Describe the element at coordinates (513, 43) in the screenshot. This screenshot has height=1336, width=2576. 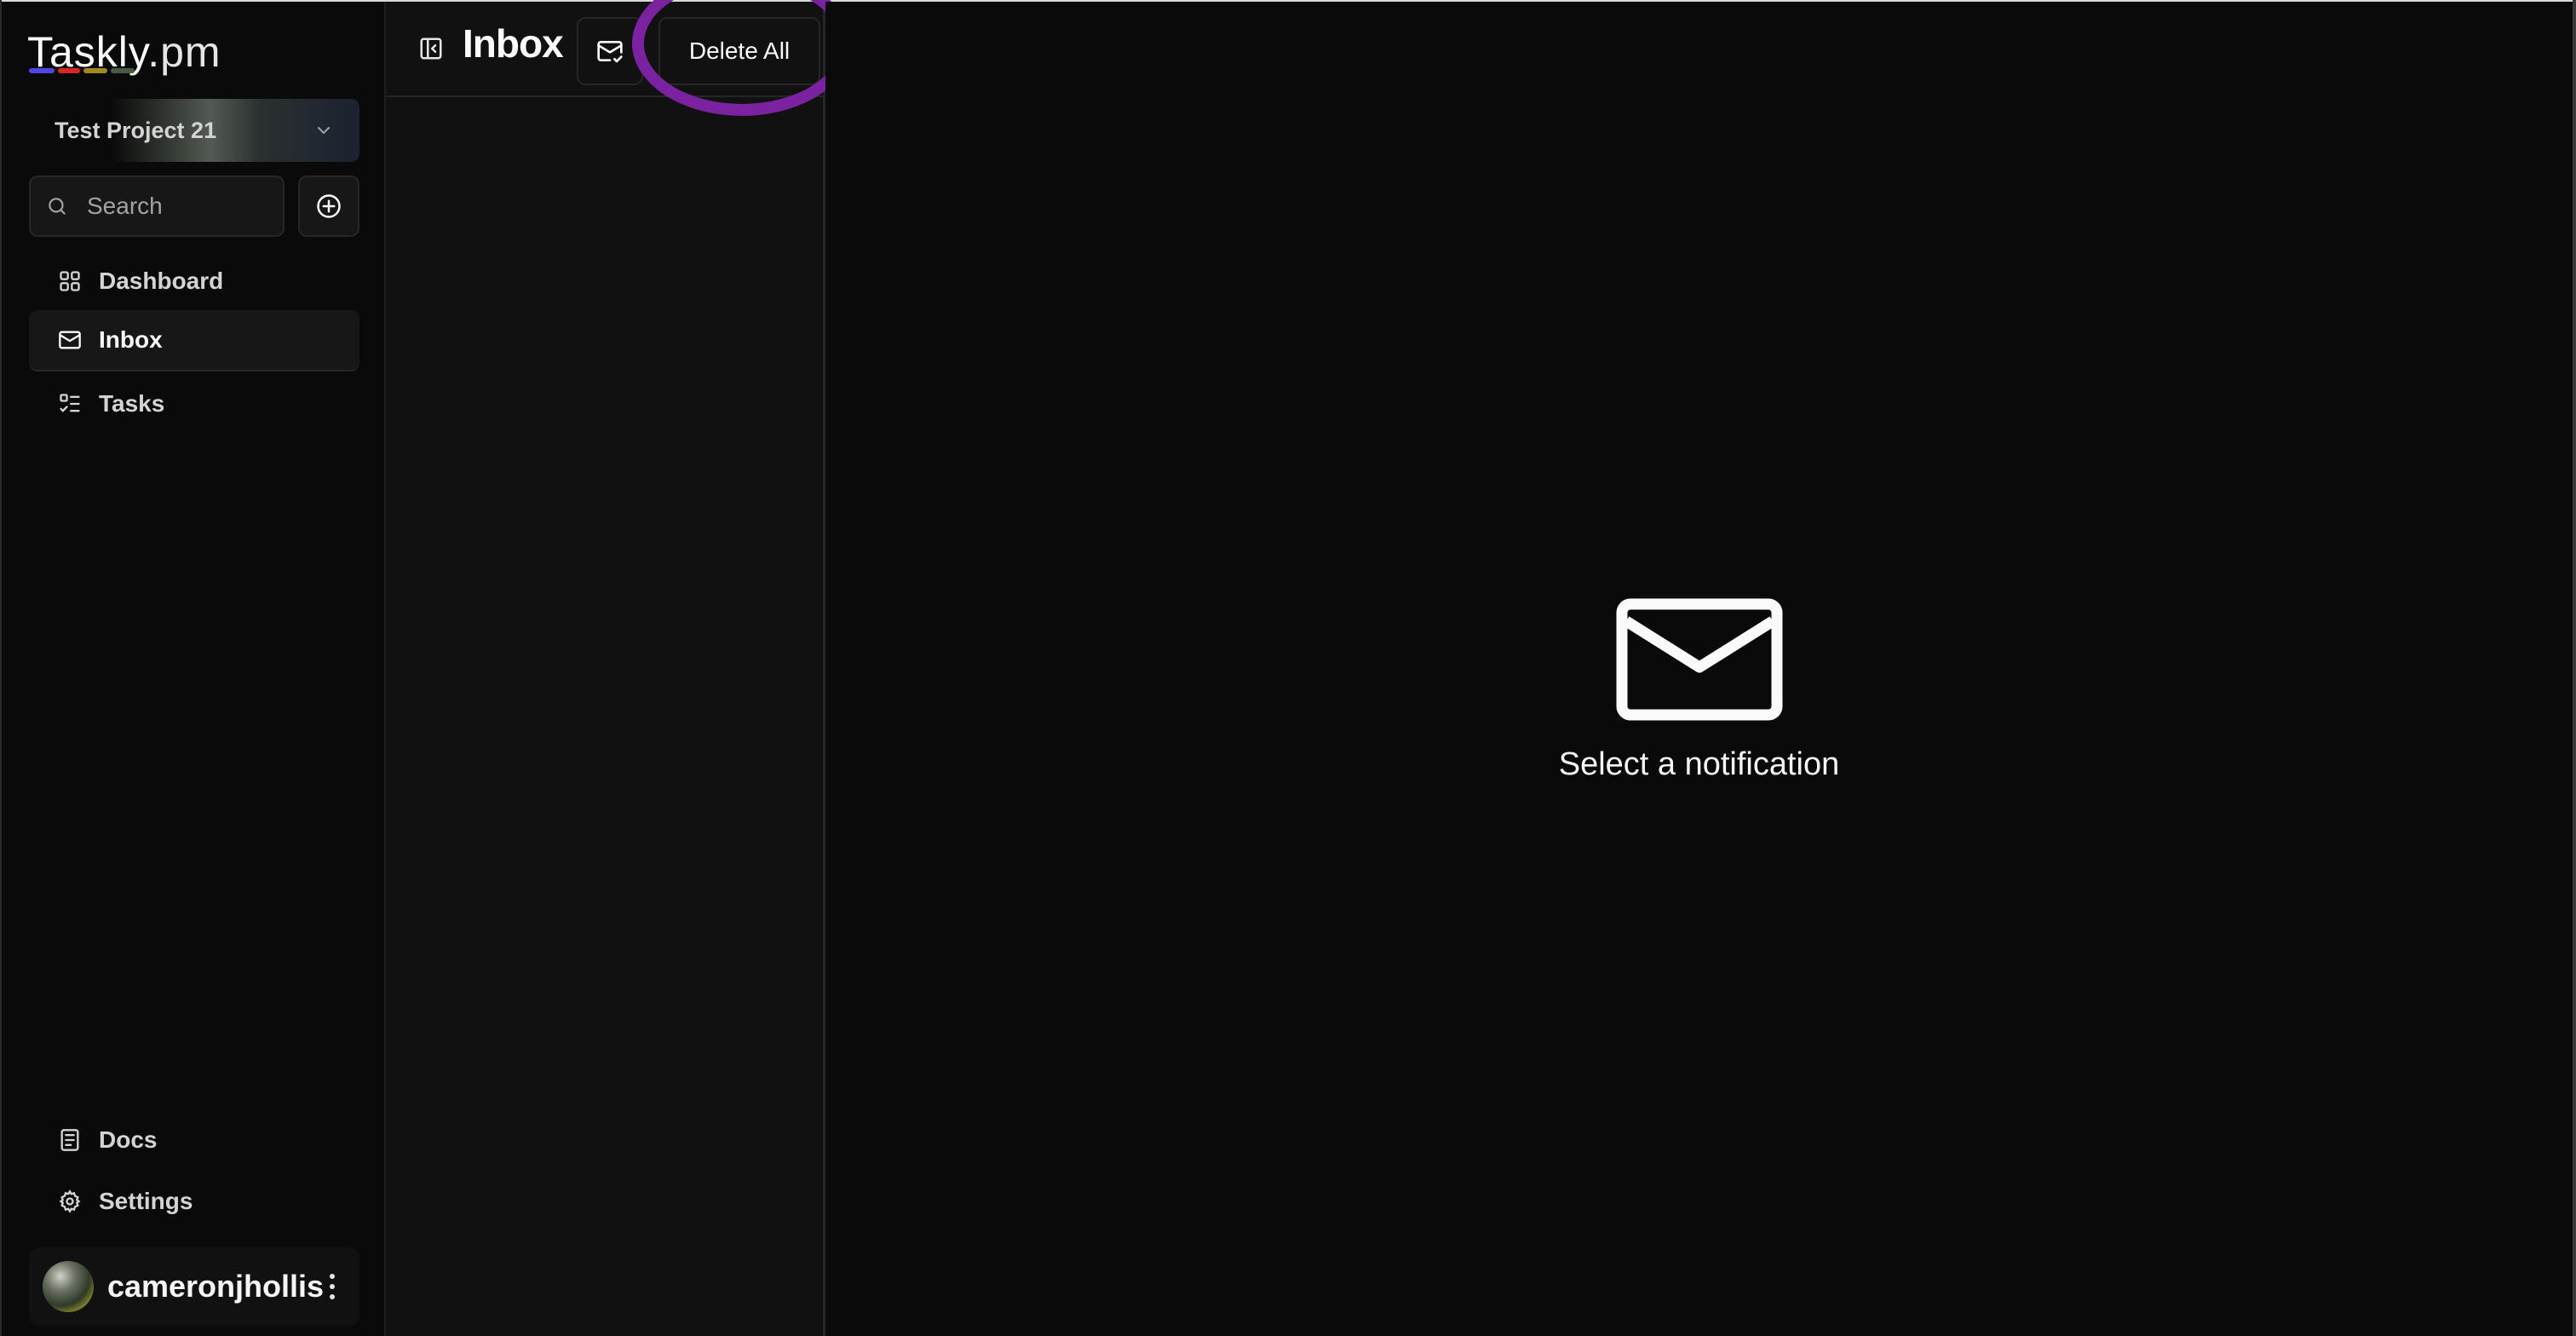
I see `page-title: Inbox` at that location.